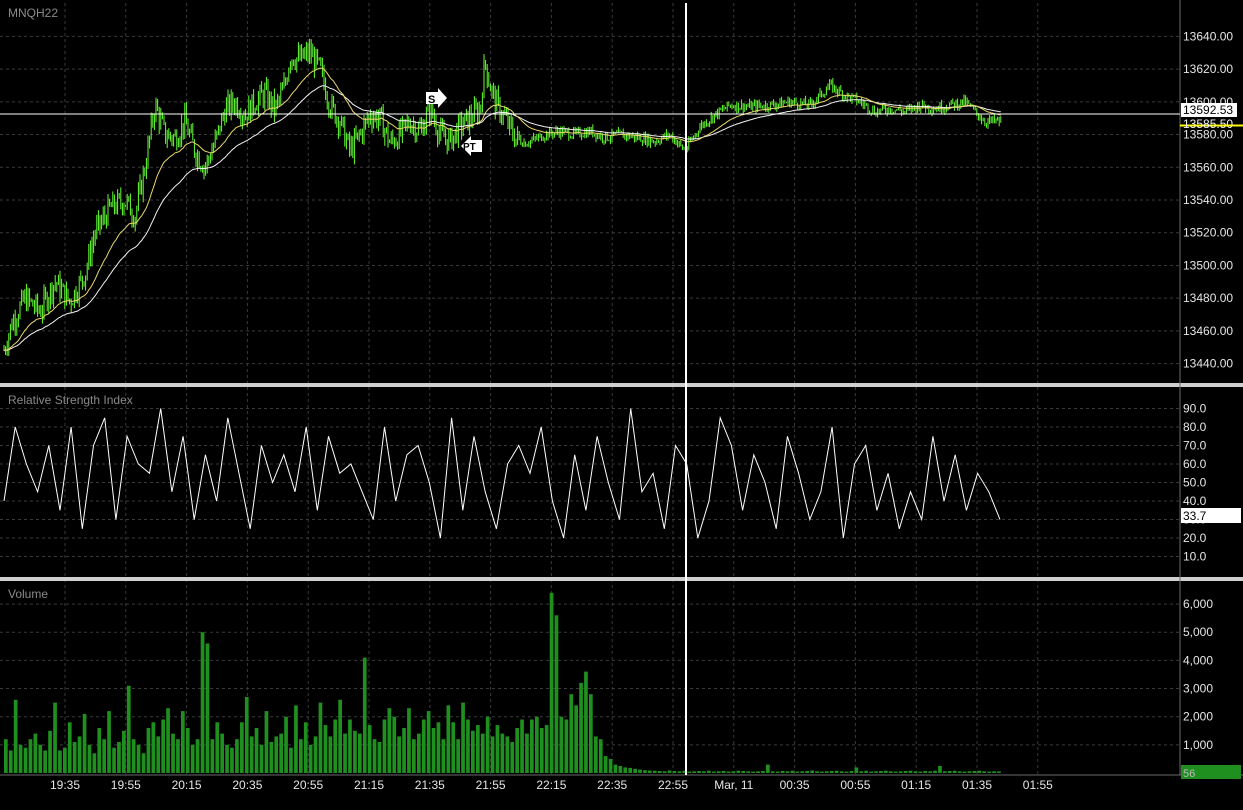  What do you see at coordinates (1208, 331) in the screenshot?
I see `price-tick-label: 13460.00` at bounding box center [1208, 331].